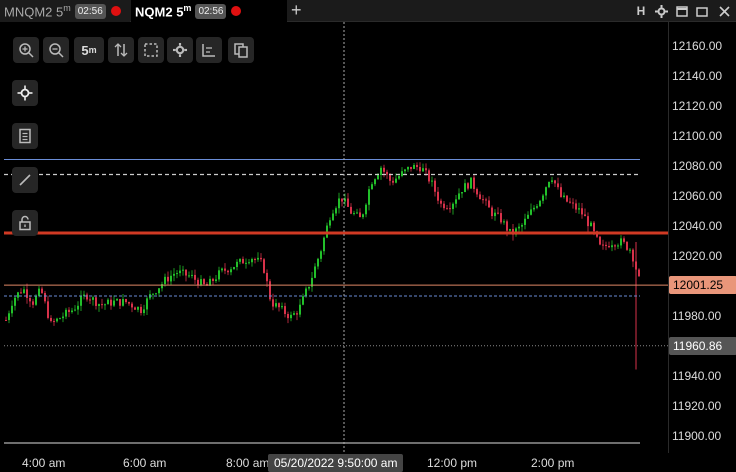 This screenshot has height=472, width=736. Describe the element at coordinates (121, 50) in the screenshot. I see `scale-button` at that location.